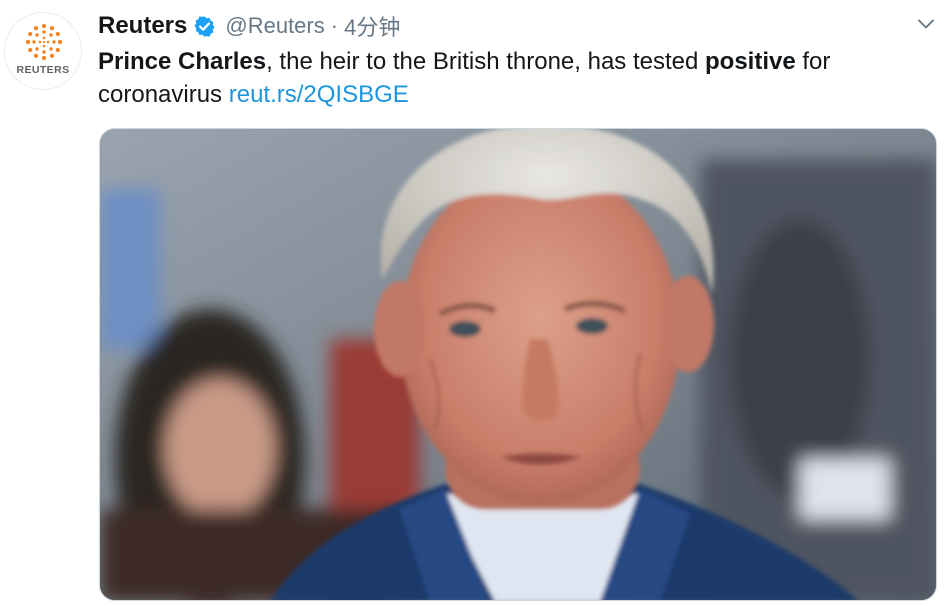 The image size is (950, 606). I want to click on tweet-header: Reuters @Reuters · 4分钟, so click(249, 26).